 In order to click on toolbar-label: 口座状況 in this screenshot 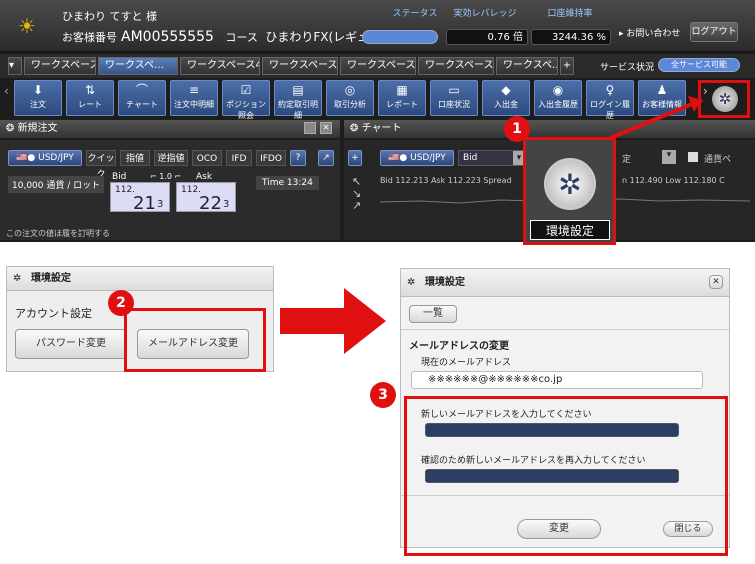, I will do `click(454, 104)`.